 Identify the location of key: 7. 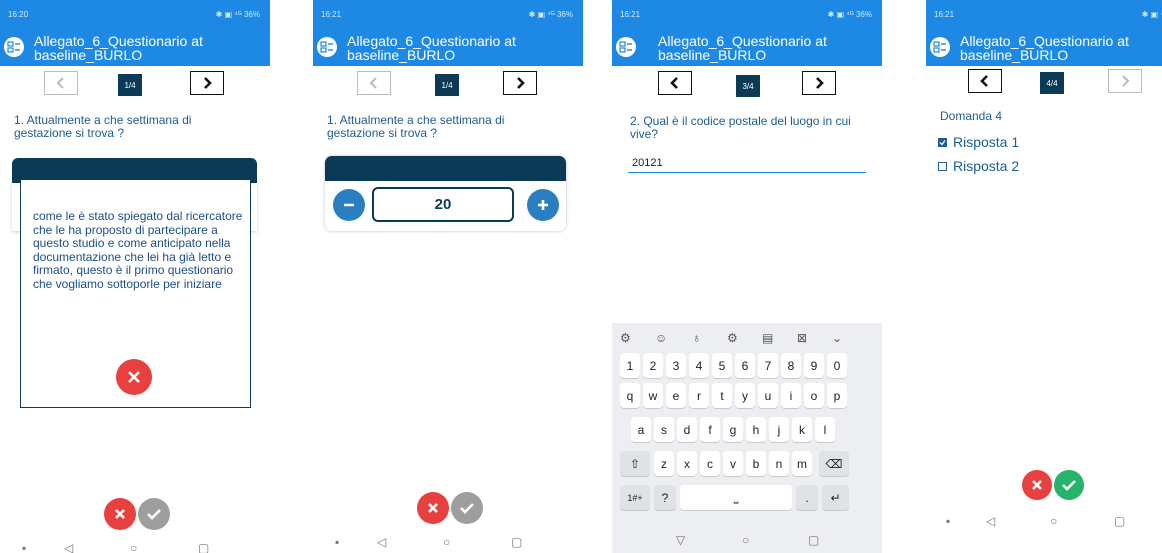
(768, 365).